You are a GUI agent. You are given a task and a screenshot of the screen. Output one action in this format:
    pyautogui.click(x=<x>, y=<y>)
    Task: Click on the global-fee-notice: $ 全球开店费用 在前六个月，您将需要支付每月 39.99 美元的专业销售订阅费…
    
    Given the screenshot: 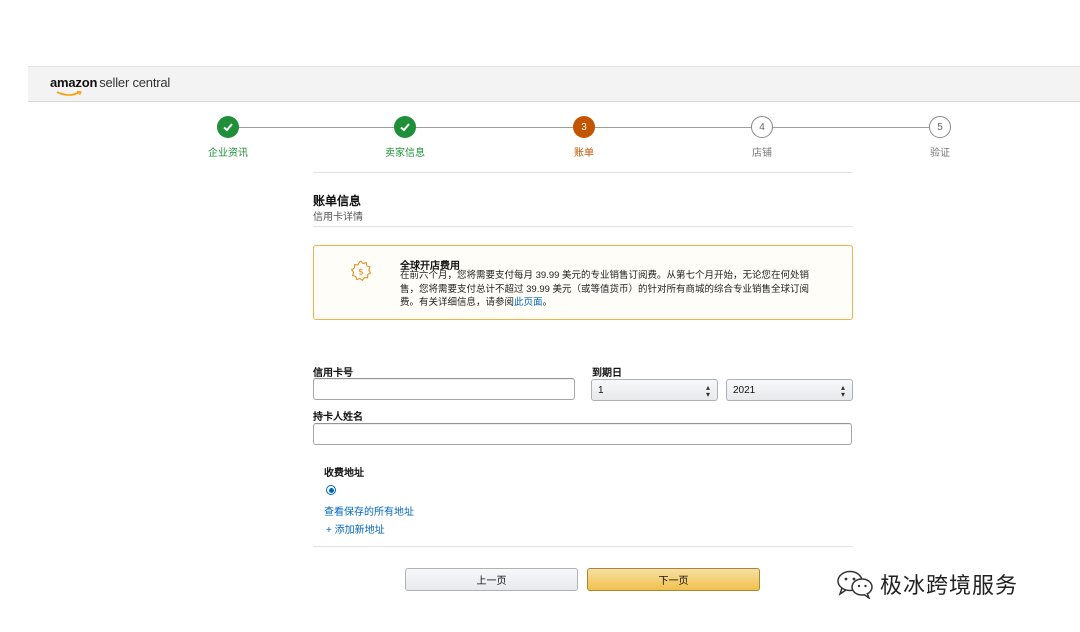 What is the action you would take?
    pyautogui.click(x=583, y=282)
    